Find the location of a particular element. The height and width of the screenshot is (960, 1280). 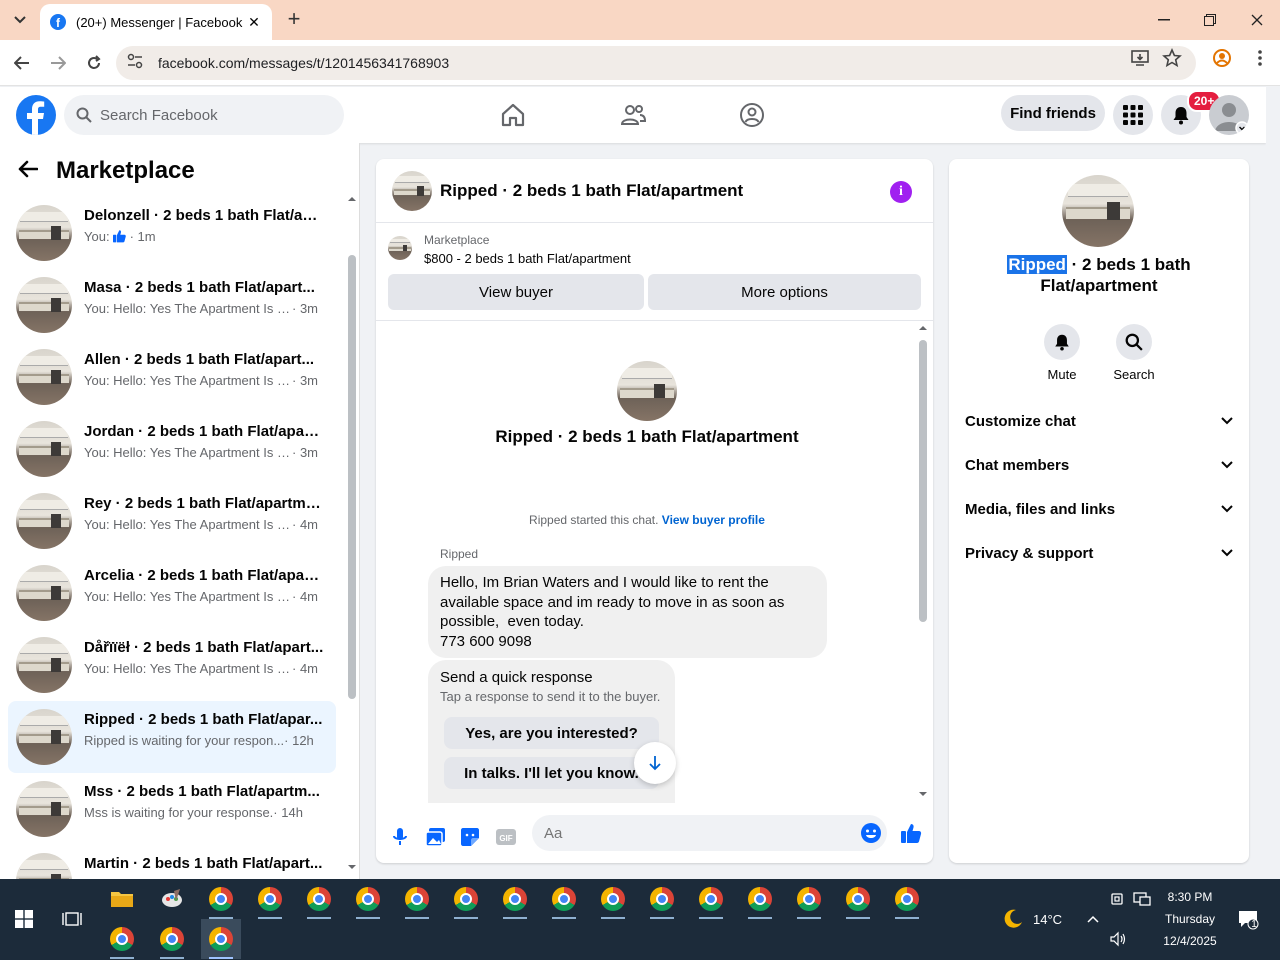

listing-price: $800 - 2 beds 1 bath Flat/apartment is located at coordinates (527, 258).